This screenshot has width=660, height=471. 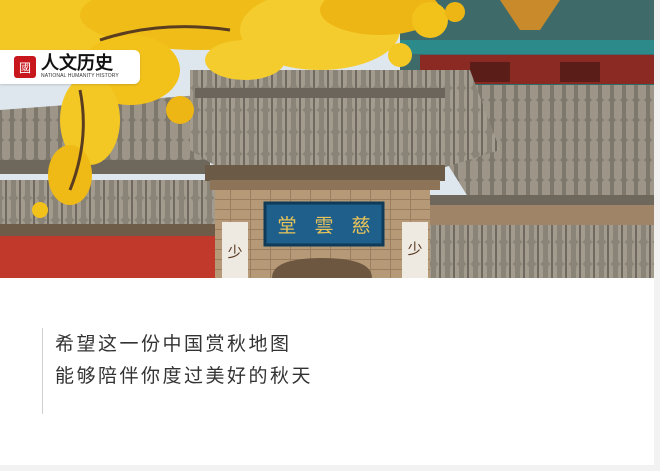 I want to click on caption-block: 希望这一份中国赏秋地图 能够陪伴你度过美好的秋天, so click(x=177, y=371).